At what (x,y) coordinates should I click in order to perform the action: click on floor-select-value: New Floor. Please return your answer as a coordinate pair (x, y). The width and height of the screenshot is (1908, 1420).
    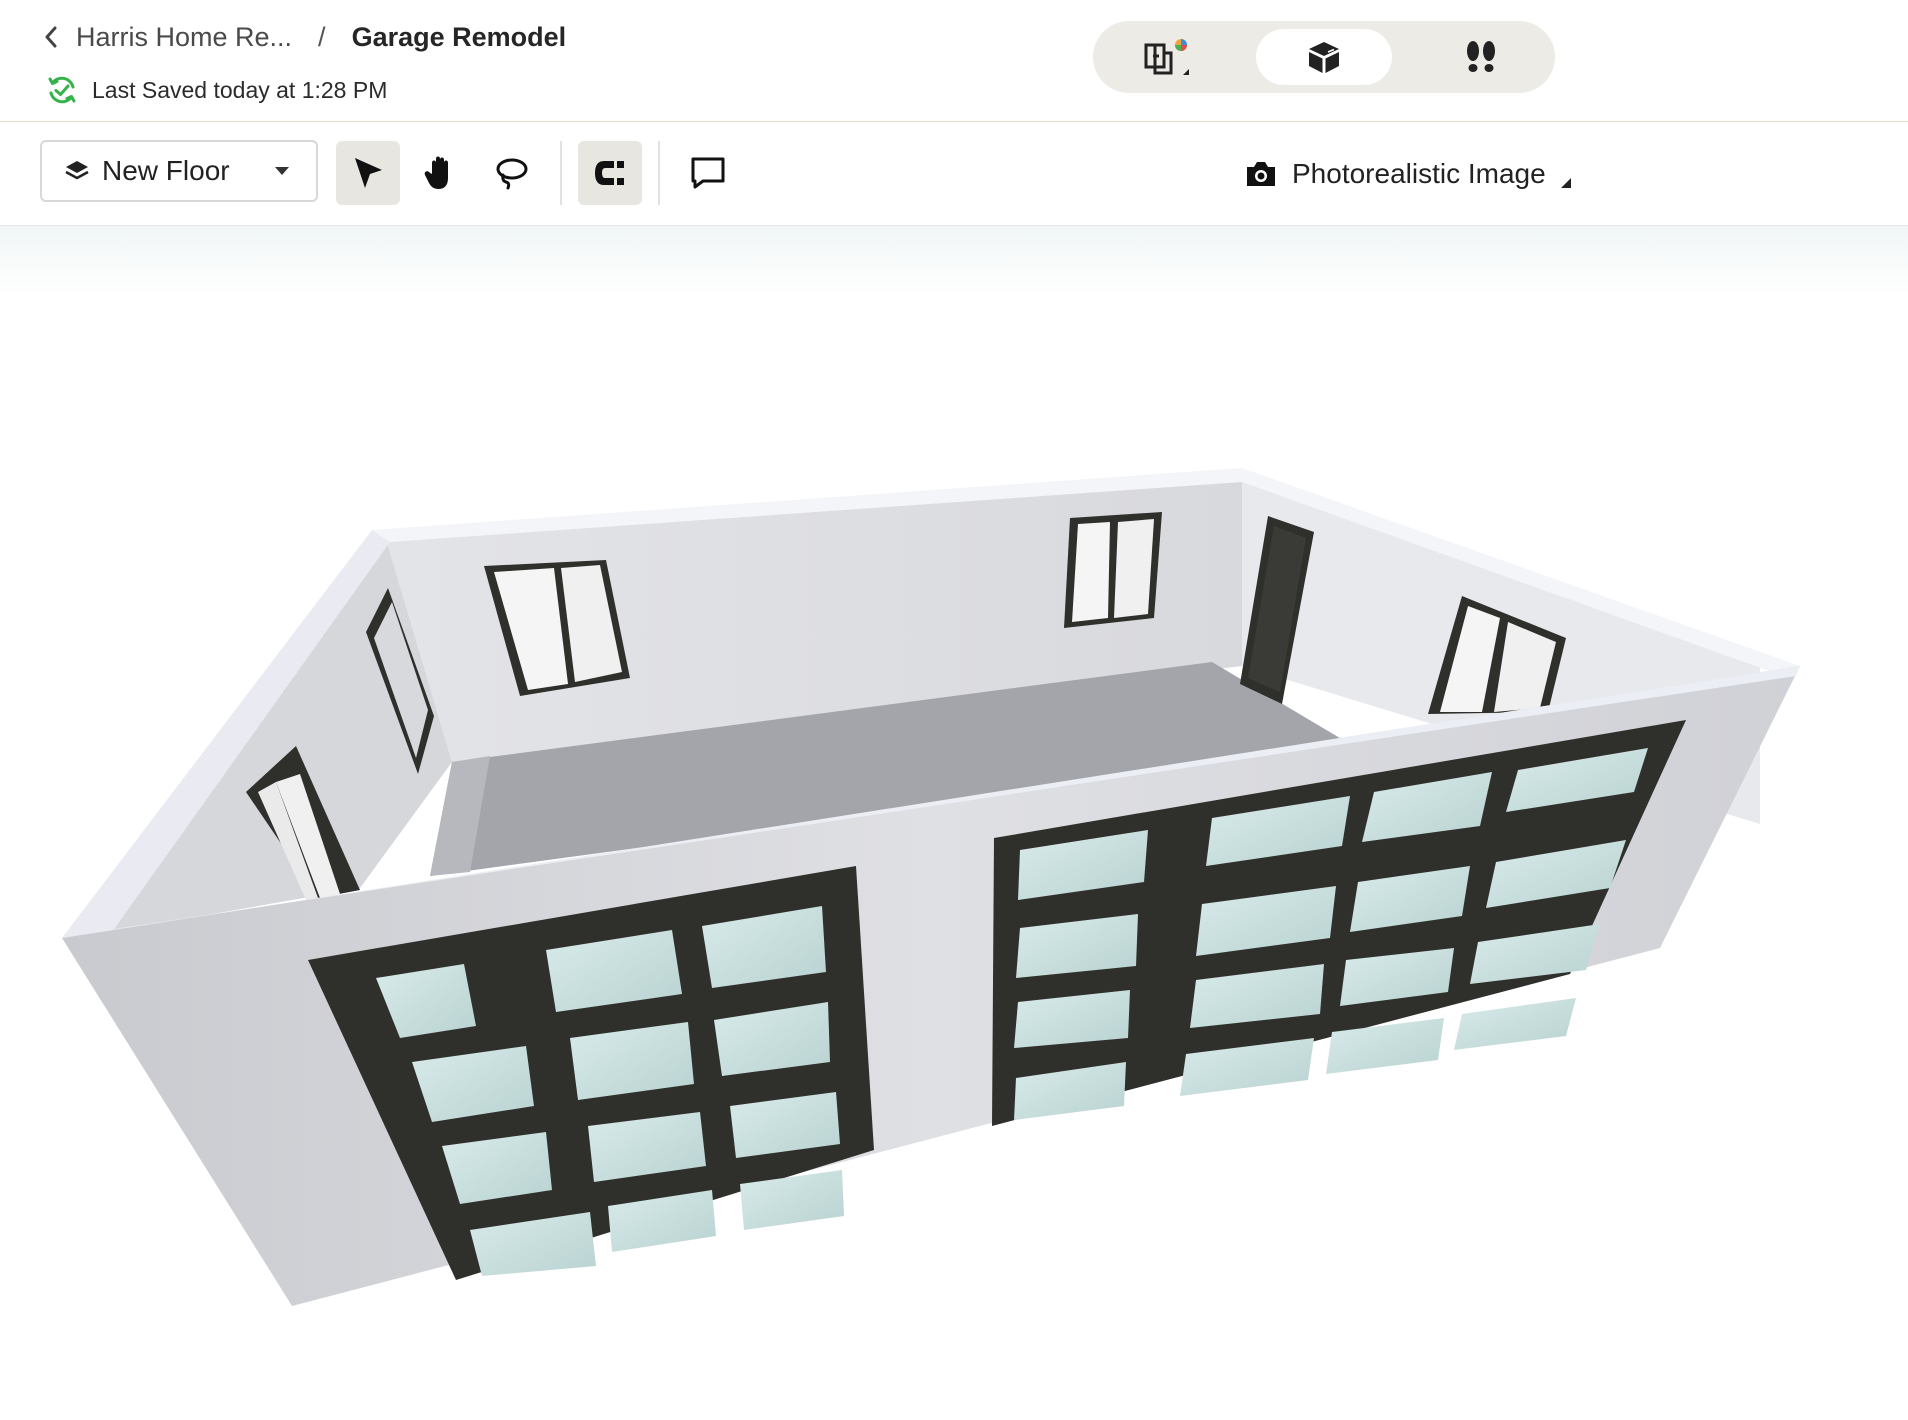
    Looking at the image, I should click on (166, 170).